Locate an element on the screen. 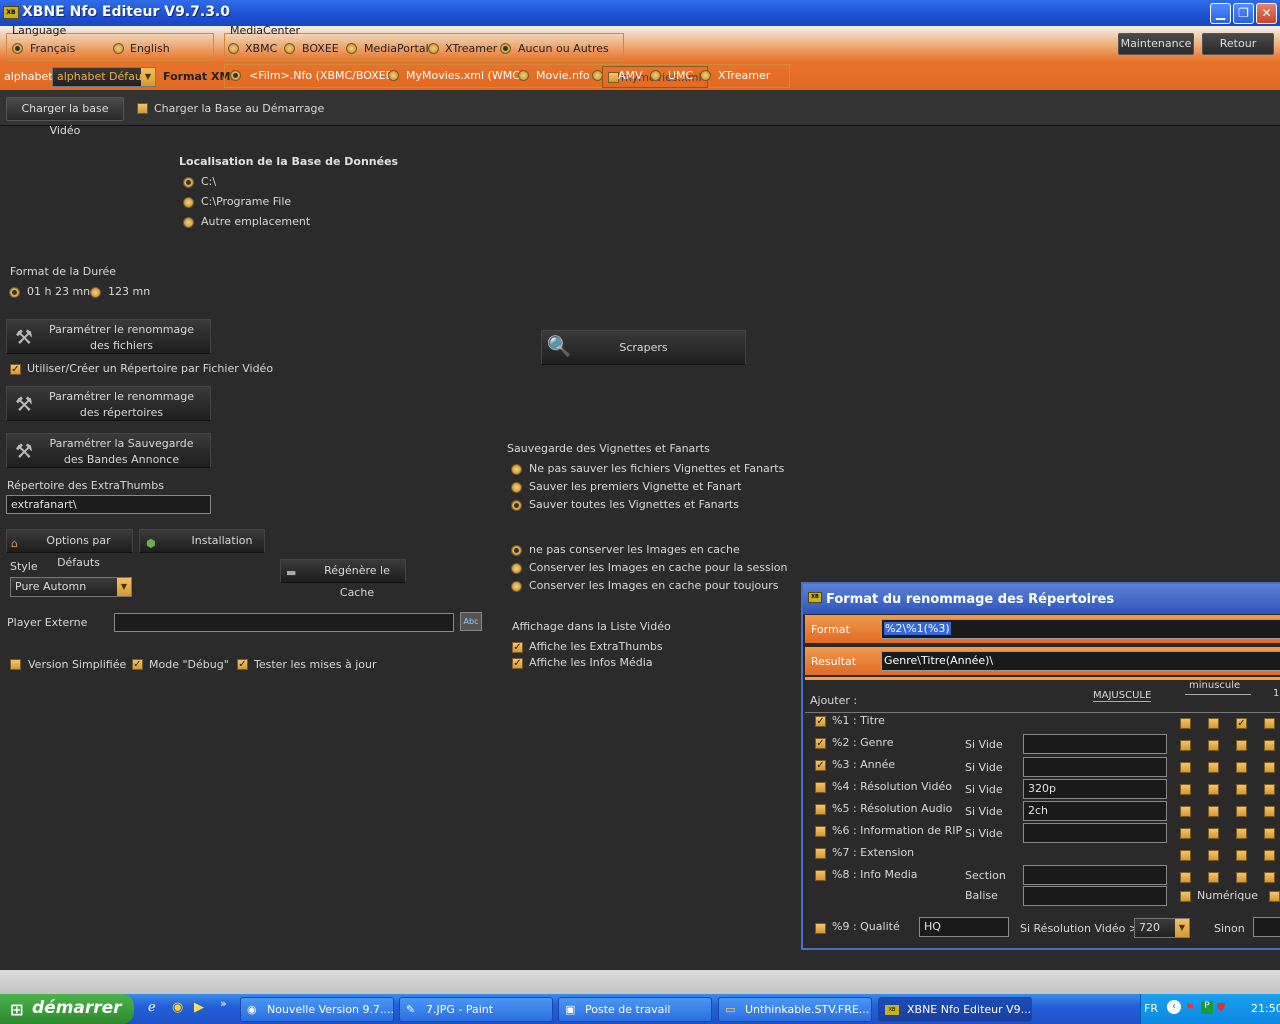  maintenance-button: Maintenance is located at coordinates (1156, 44).